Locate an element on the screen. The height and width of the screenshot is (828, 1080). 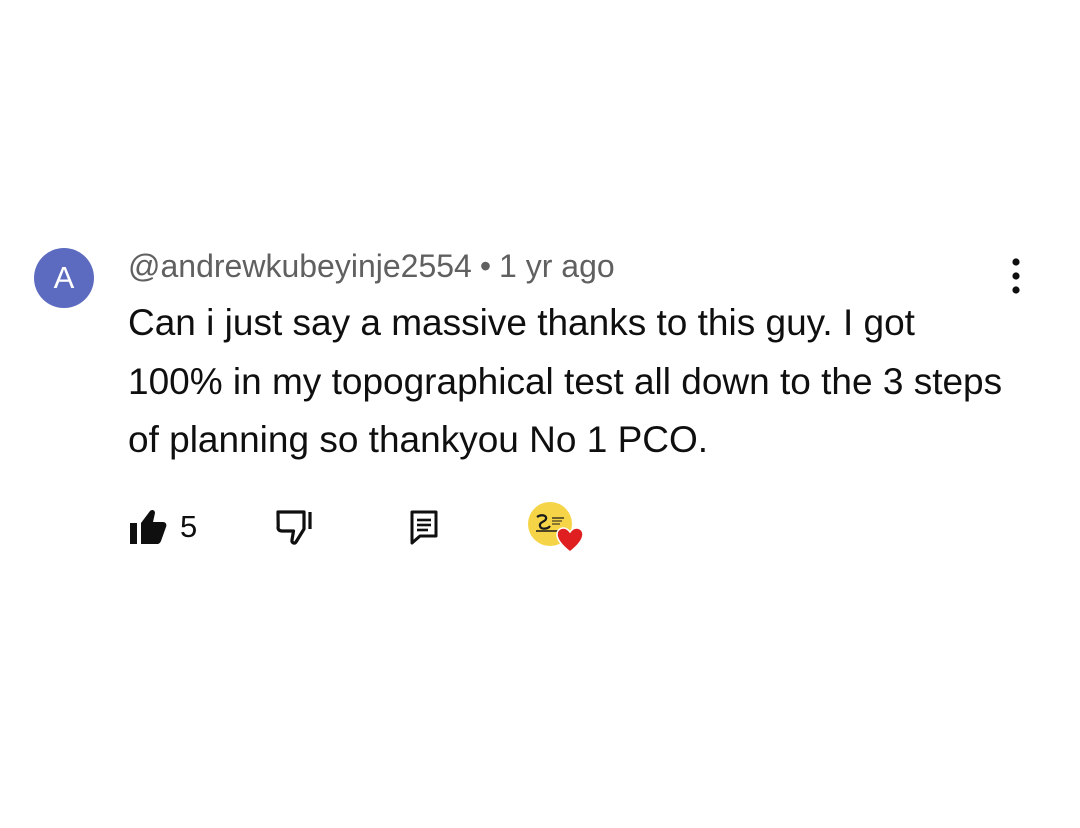
comment-header: @andrewkubeyinje2554 • 1 yr ago is located at coordinates (371, 266).